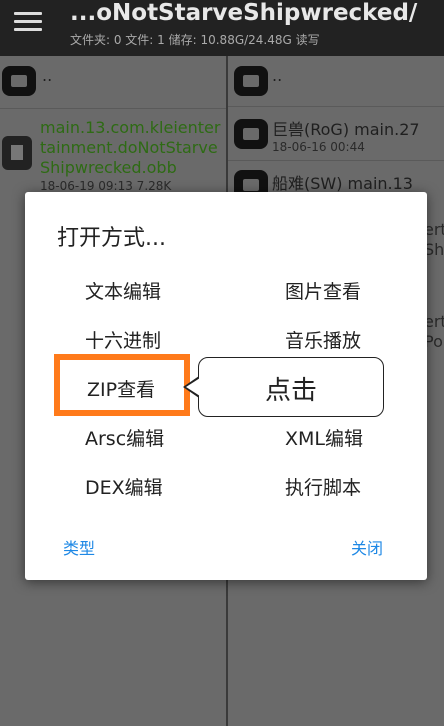 The image size is (444, 726). I want to click on folder-name: 船难(SW) main.13, so click(342, 182).